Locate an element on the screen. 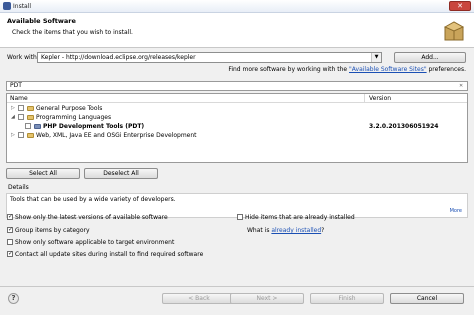 This screenshot has width=474, height=315. select-all-label: Select All is located at coordinates (43, 173).